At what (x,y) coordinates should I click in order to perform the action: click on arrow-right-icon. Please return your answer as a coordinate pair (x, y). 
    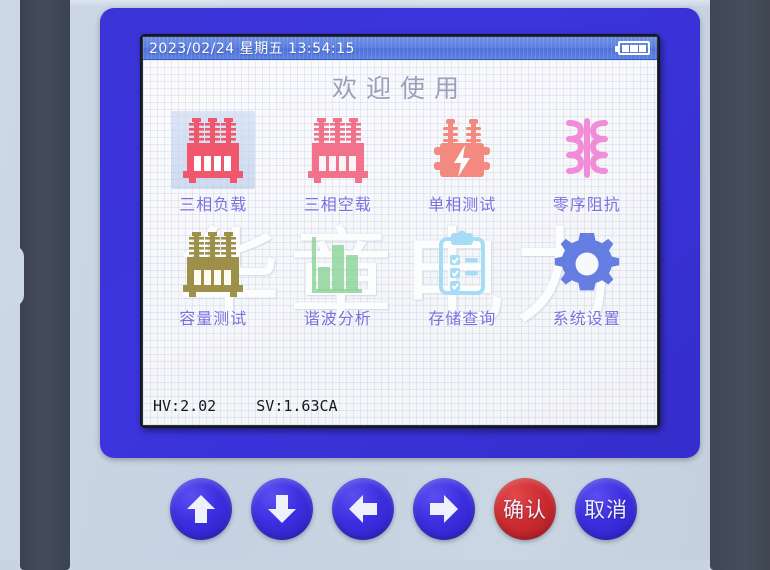
    Looking at the image, I should click on (444, 509).